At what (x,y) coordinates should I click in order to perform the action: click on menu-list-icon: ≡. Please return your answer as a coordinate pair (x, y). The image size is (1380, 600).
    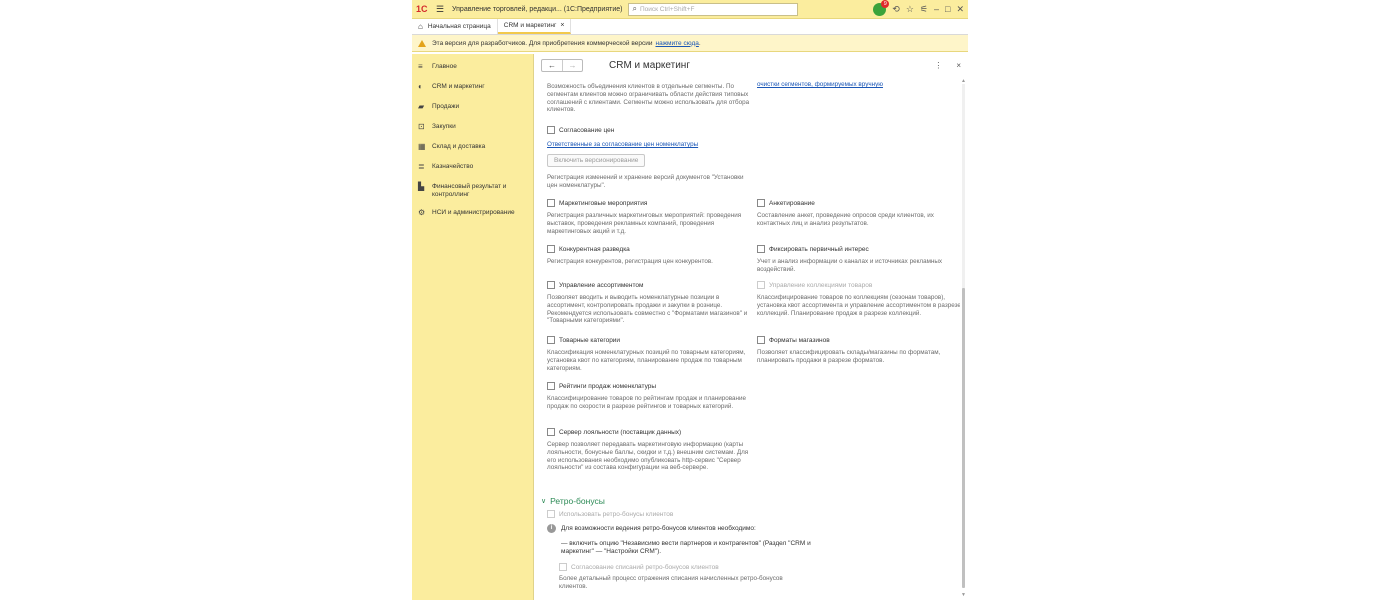
    Looking at the image, I should click on (420, 66).